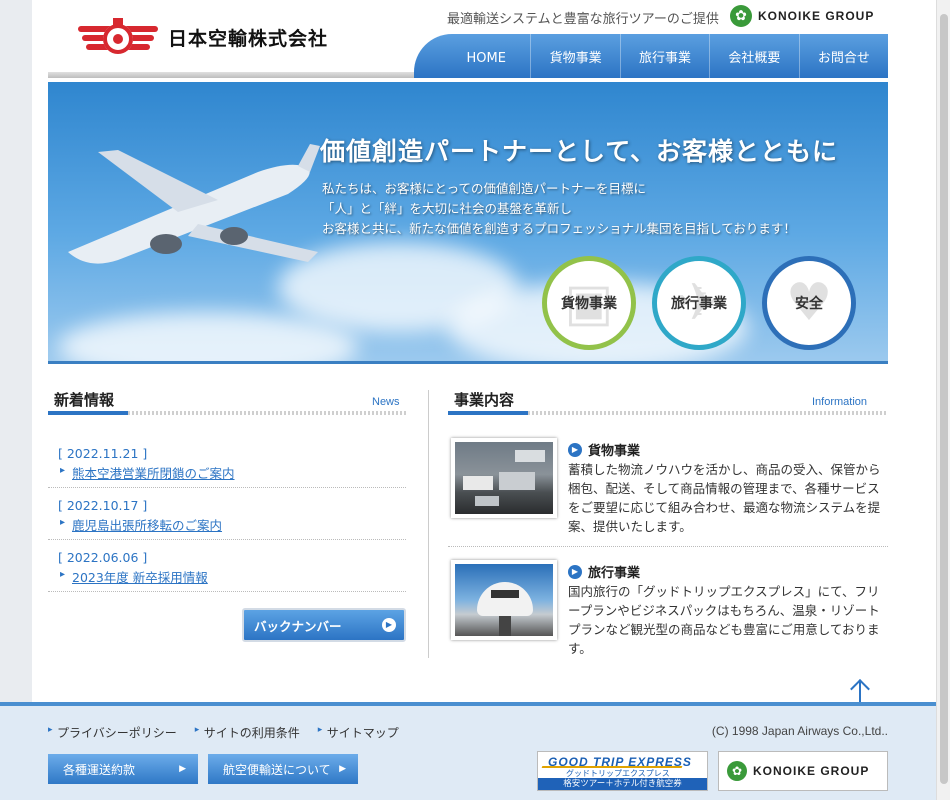 The height and width of the screenshot is (800, 950). Describe the element at coordinates (103, 505) in the screenshot. I see `news-date: [ 2022.10.17 ]` at that location.